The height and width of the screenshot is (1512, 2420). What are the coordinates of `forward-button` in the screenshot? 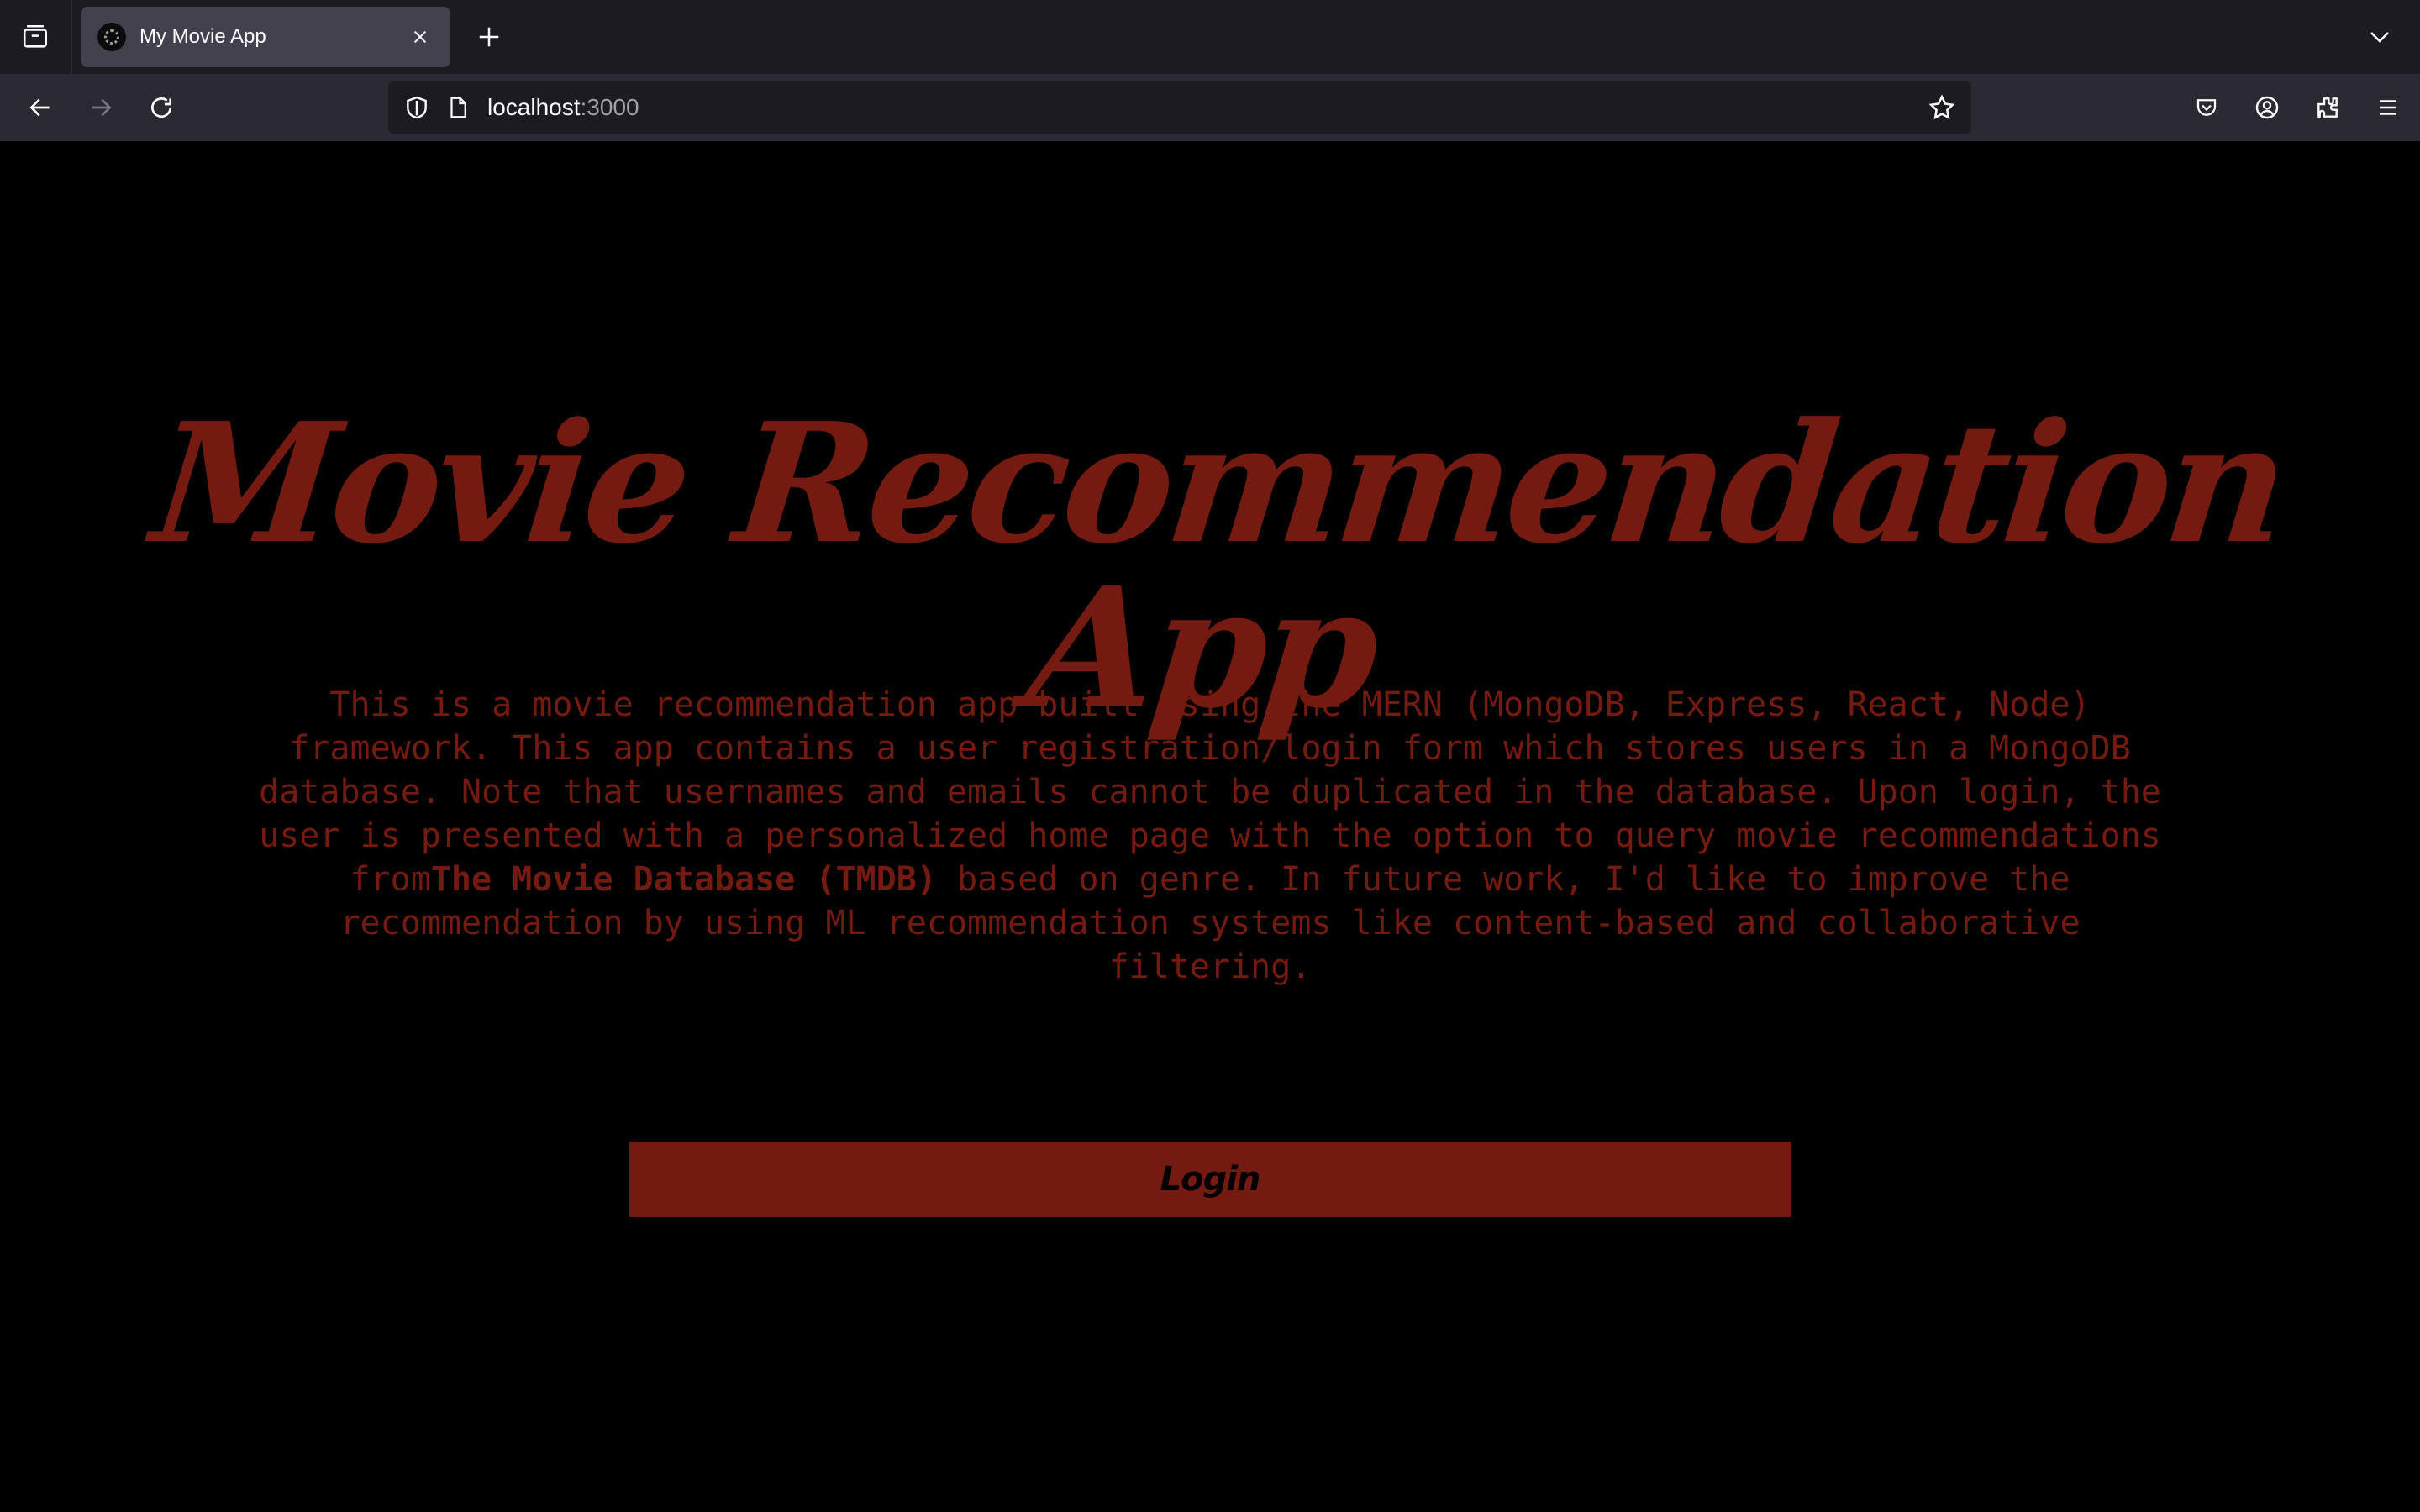 It's located at (101, 107).